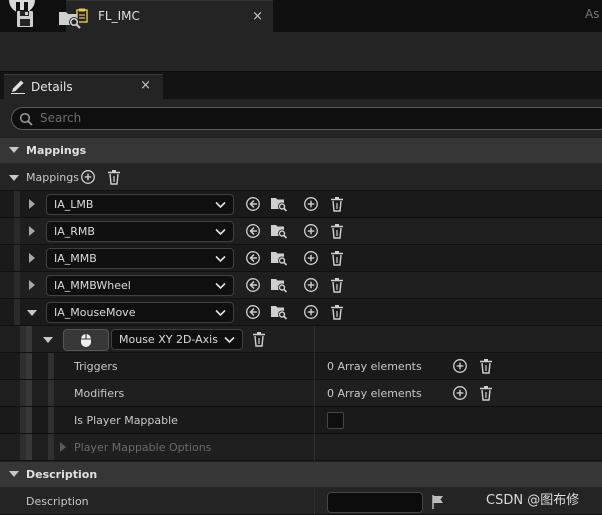 The image size is (602, 515). Describe the element at coordinates (92, 285) in the screenshot. I see `input-action-value: IA_MMBWheel` at that location.